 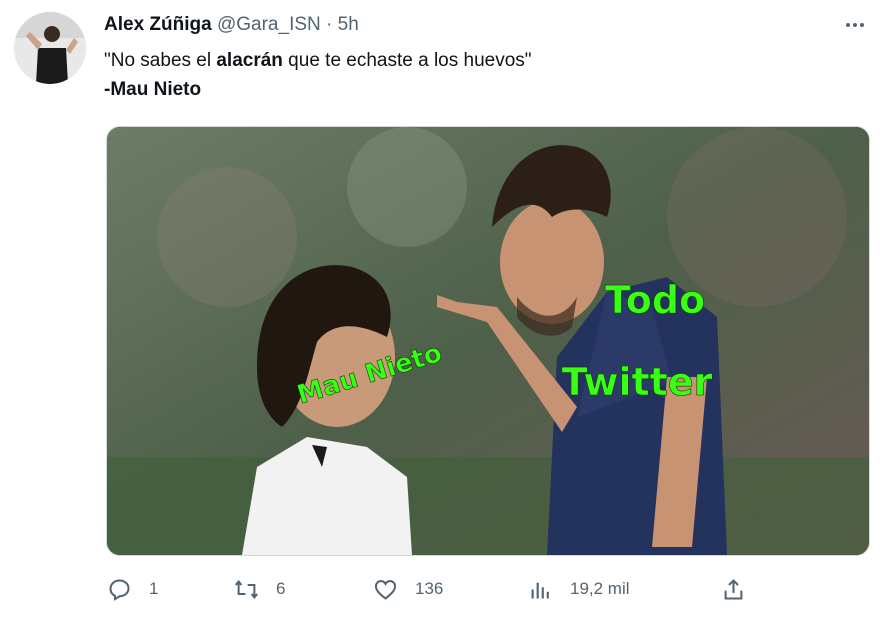 I want to click on retweet-button: 6, so click(x=259, y=589).